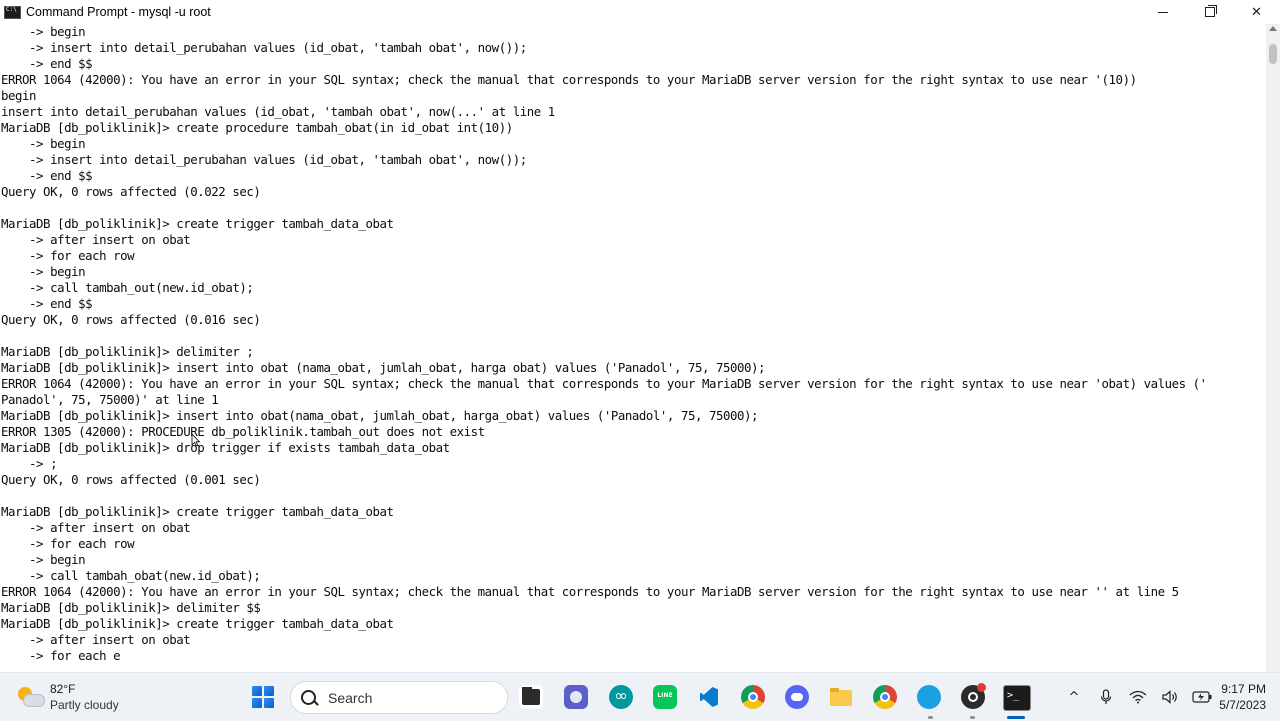  What do you see at coordinates (1273, 54) in the screenshot?
I see `scrollbar-thumb` at bounding box center [1273, 54].